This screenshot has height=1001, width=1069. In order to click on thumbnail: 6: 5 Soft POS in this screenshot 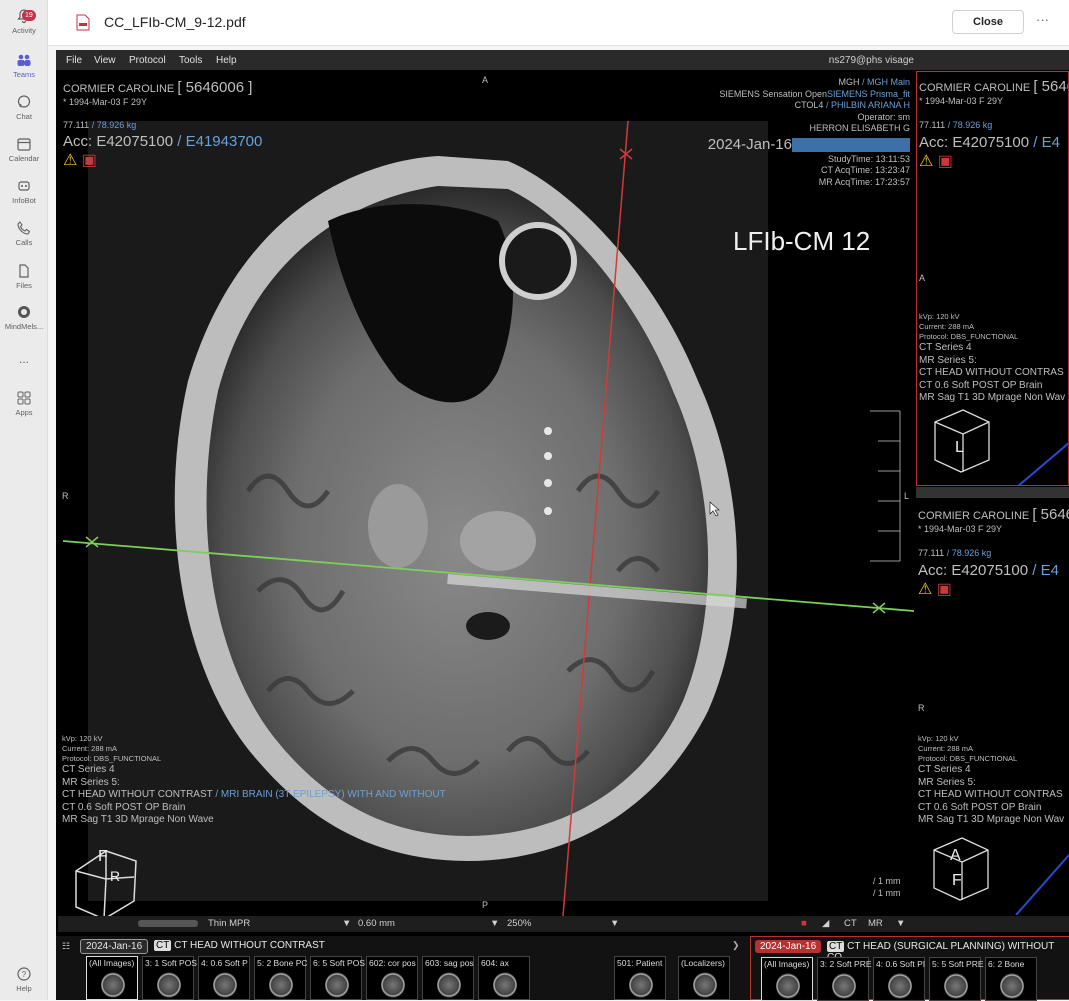, I will do `click(337, 978)`.